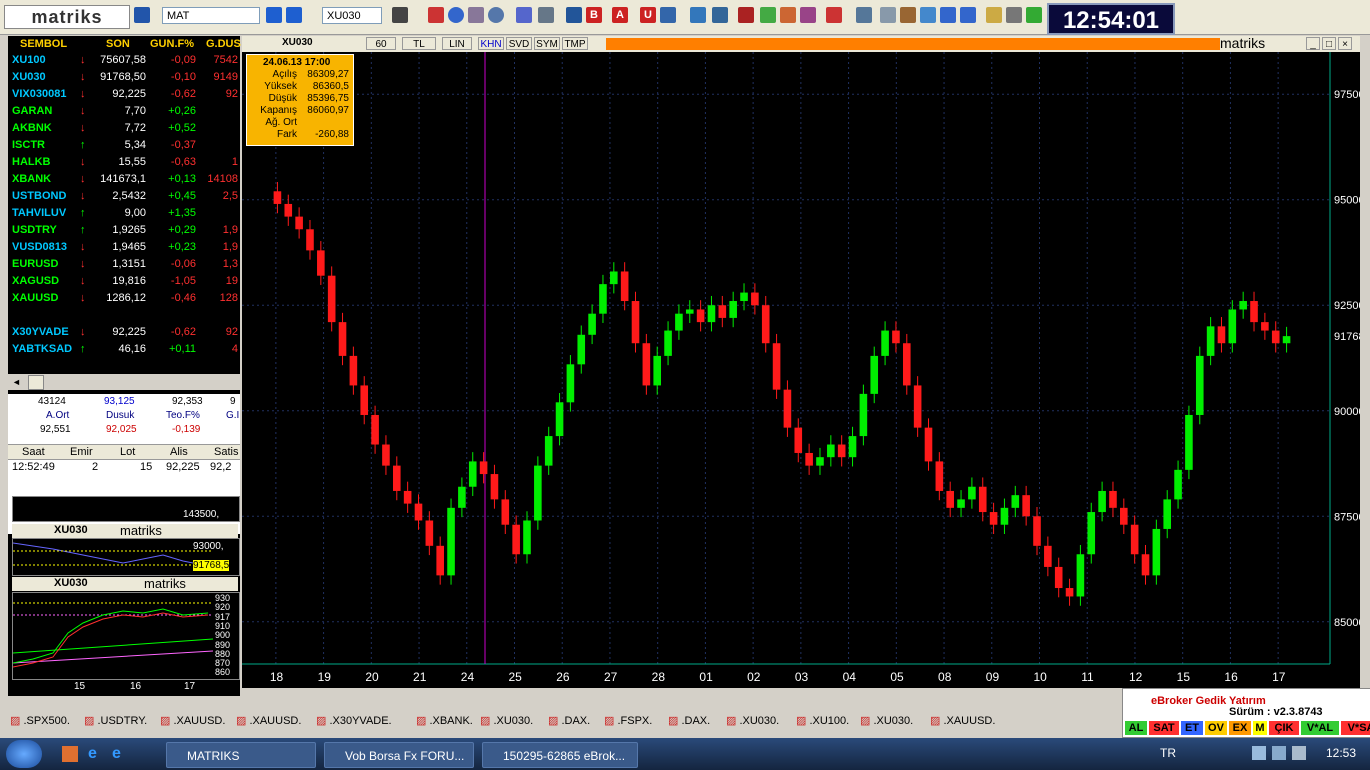 The width and height of the screenshot is (1370, 770). I want to click on calc-icon, so click(476, 15).